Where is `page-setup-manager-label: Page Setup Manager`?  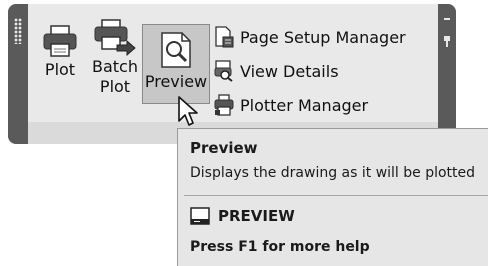 page-setup-manager-label: Page Setup Manager is located at coordinates (323, 37).